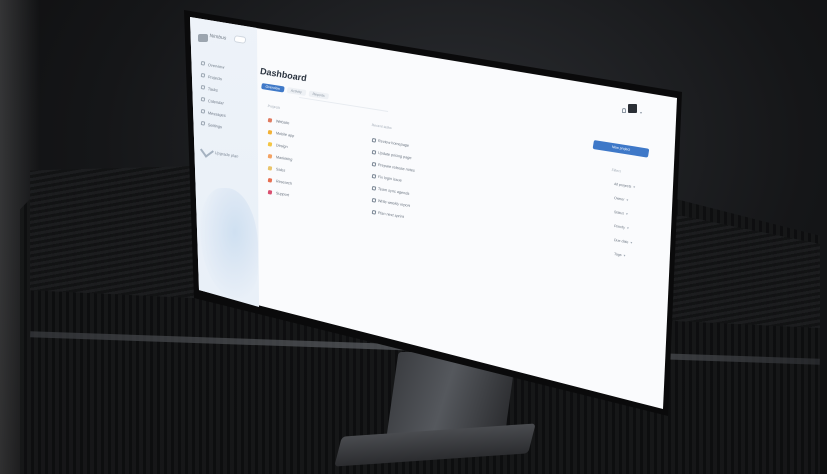  I want to click on message-icon, so click(203, 111).